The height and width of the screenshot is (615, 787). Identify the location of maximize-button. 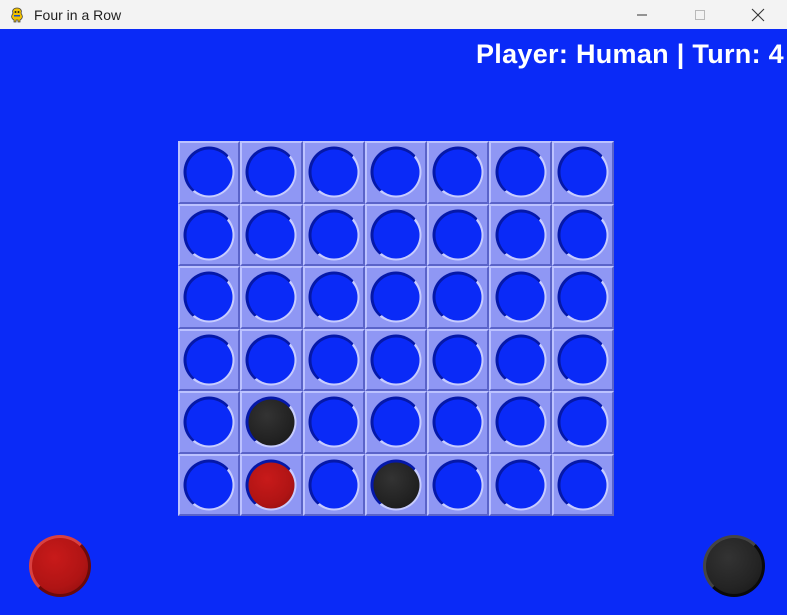
(700, 14).